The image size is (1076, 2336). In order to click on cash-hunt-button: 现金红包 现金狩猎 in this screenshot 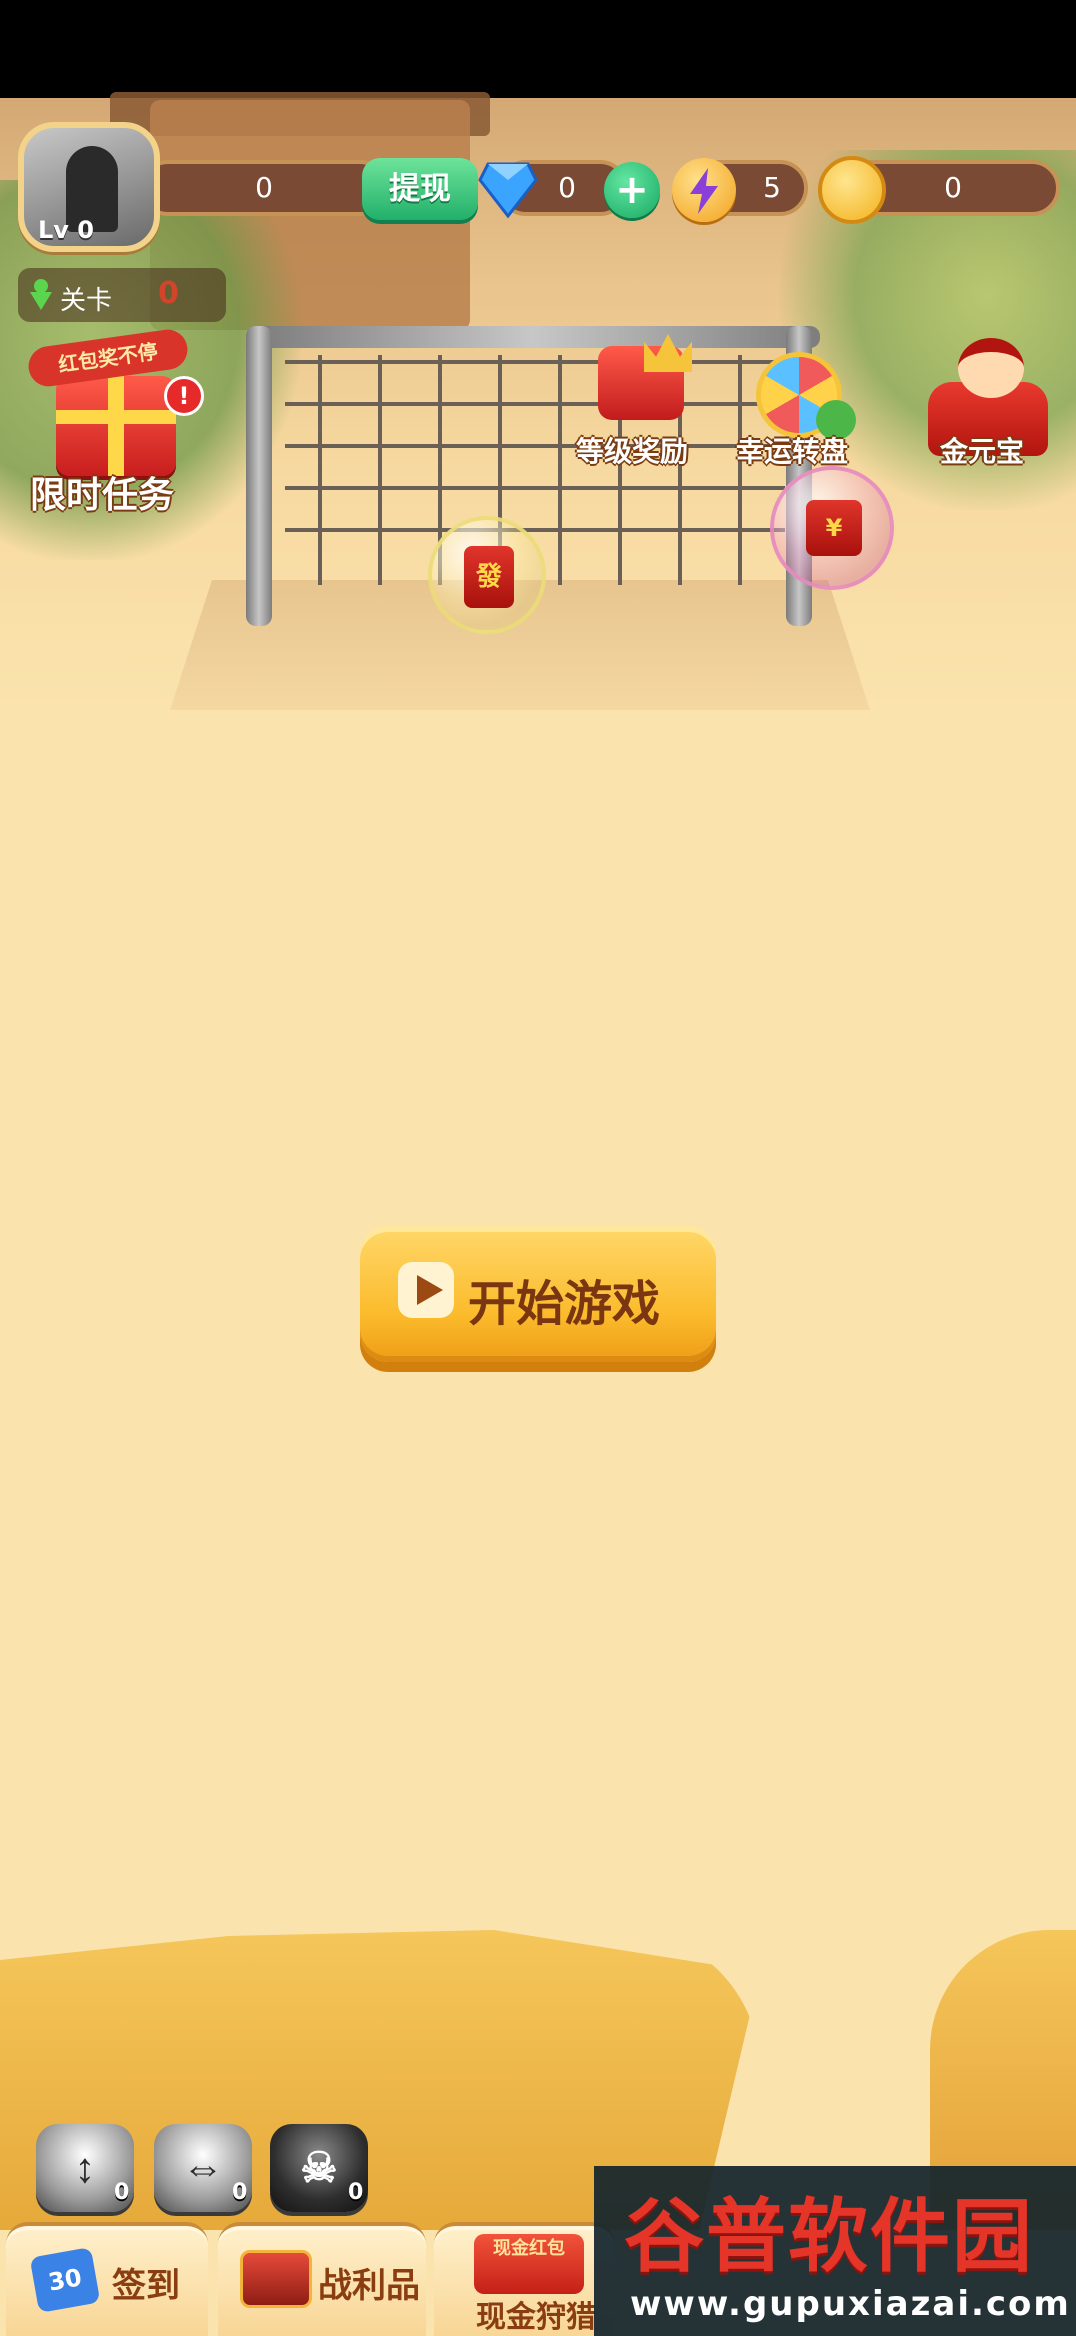, I will do `click(524, 2279)`.